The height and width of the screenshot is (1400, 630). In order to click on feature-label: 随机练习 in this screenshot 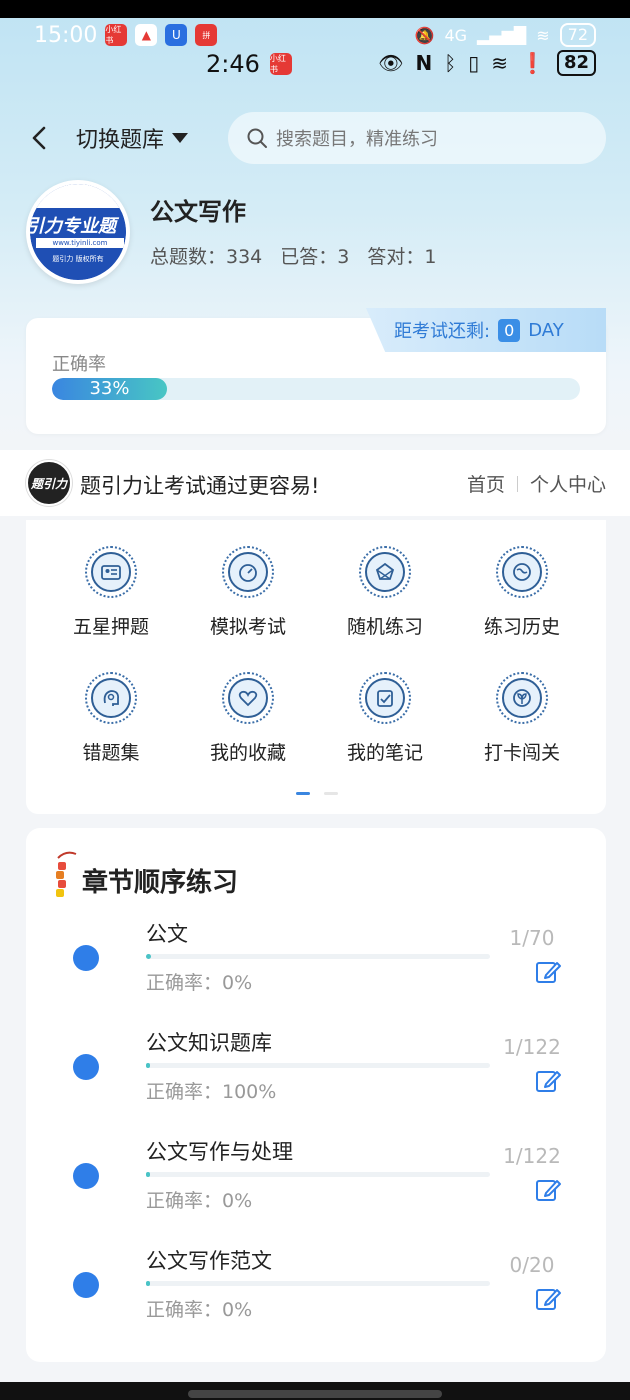, I will do `click(384, 627)`.